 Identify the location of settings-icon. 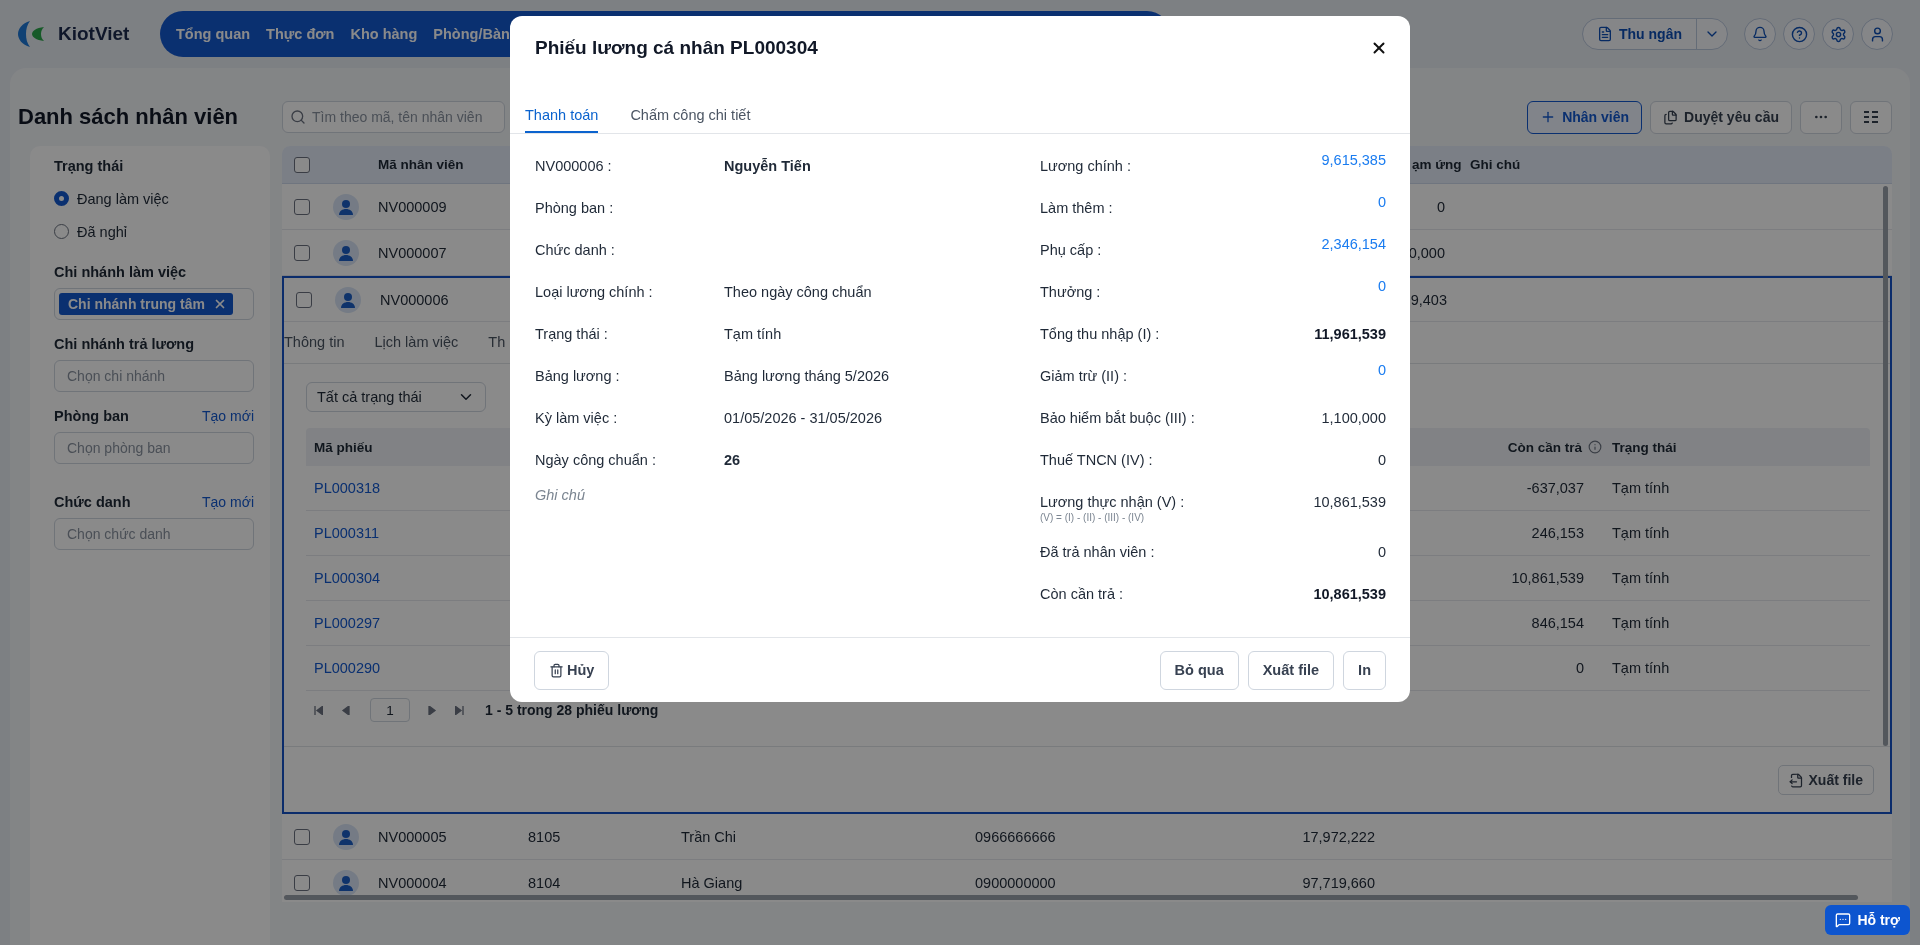
(1838, 34).